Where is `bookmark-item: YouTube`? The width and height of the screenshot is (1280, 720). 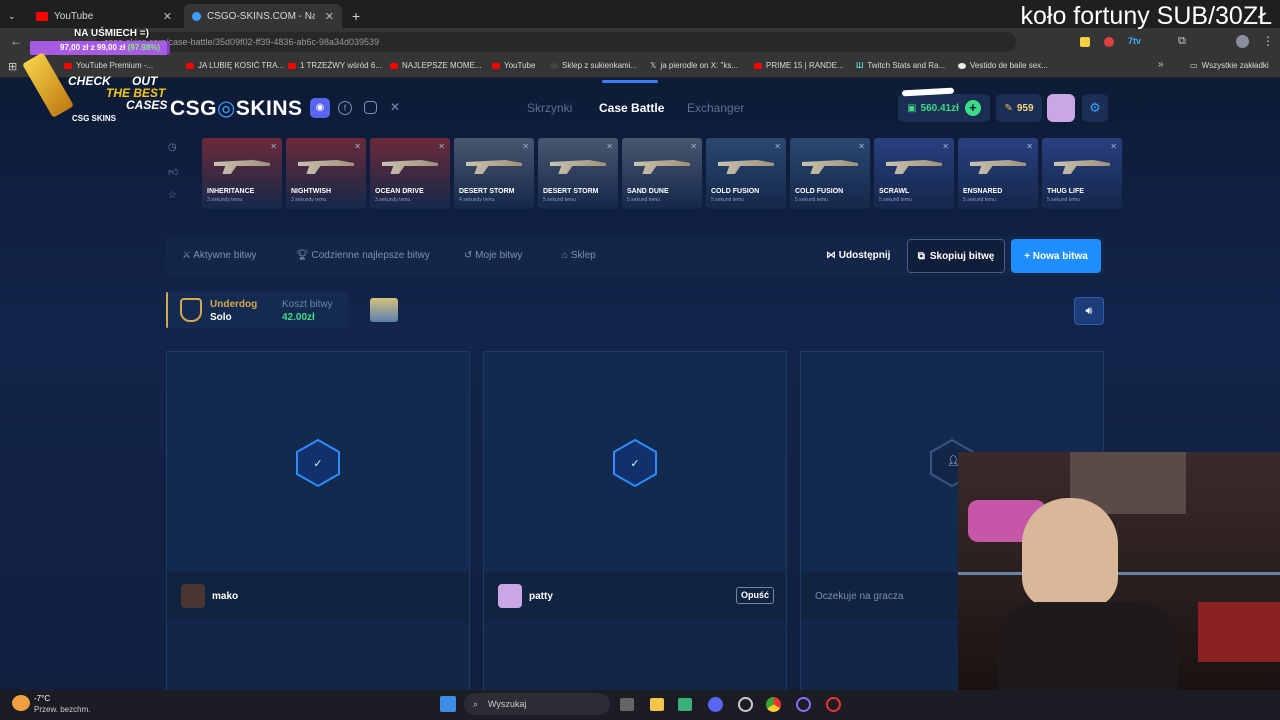 bookmark-item: YouTube is located at coordinates (513, 65).